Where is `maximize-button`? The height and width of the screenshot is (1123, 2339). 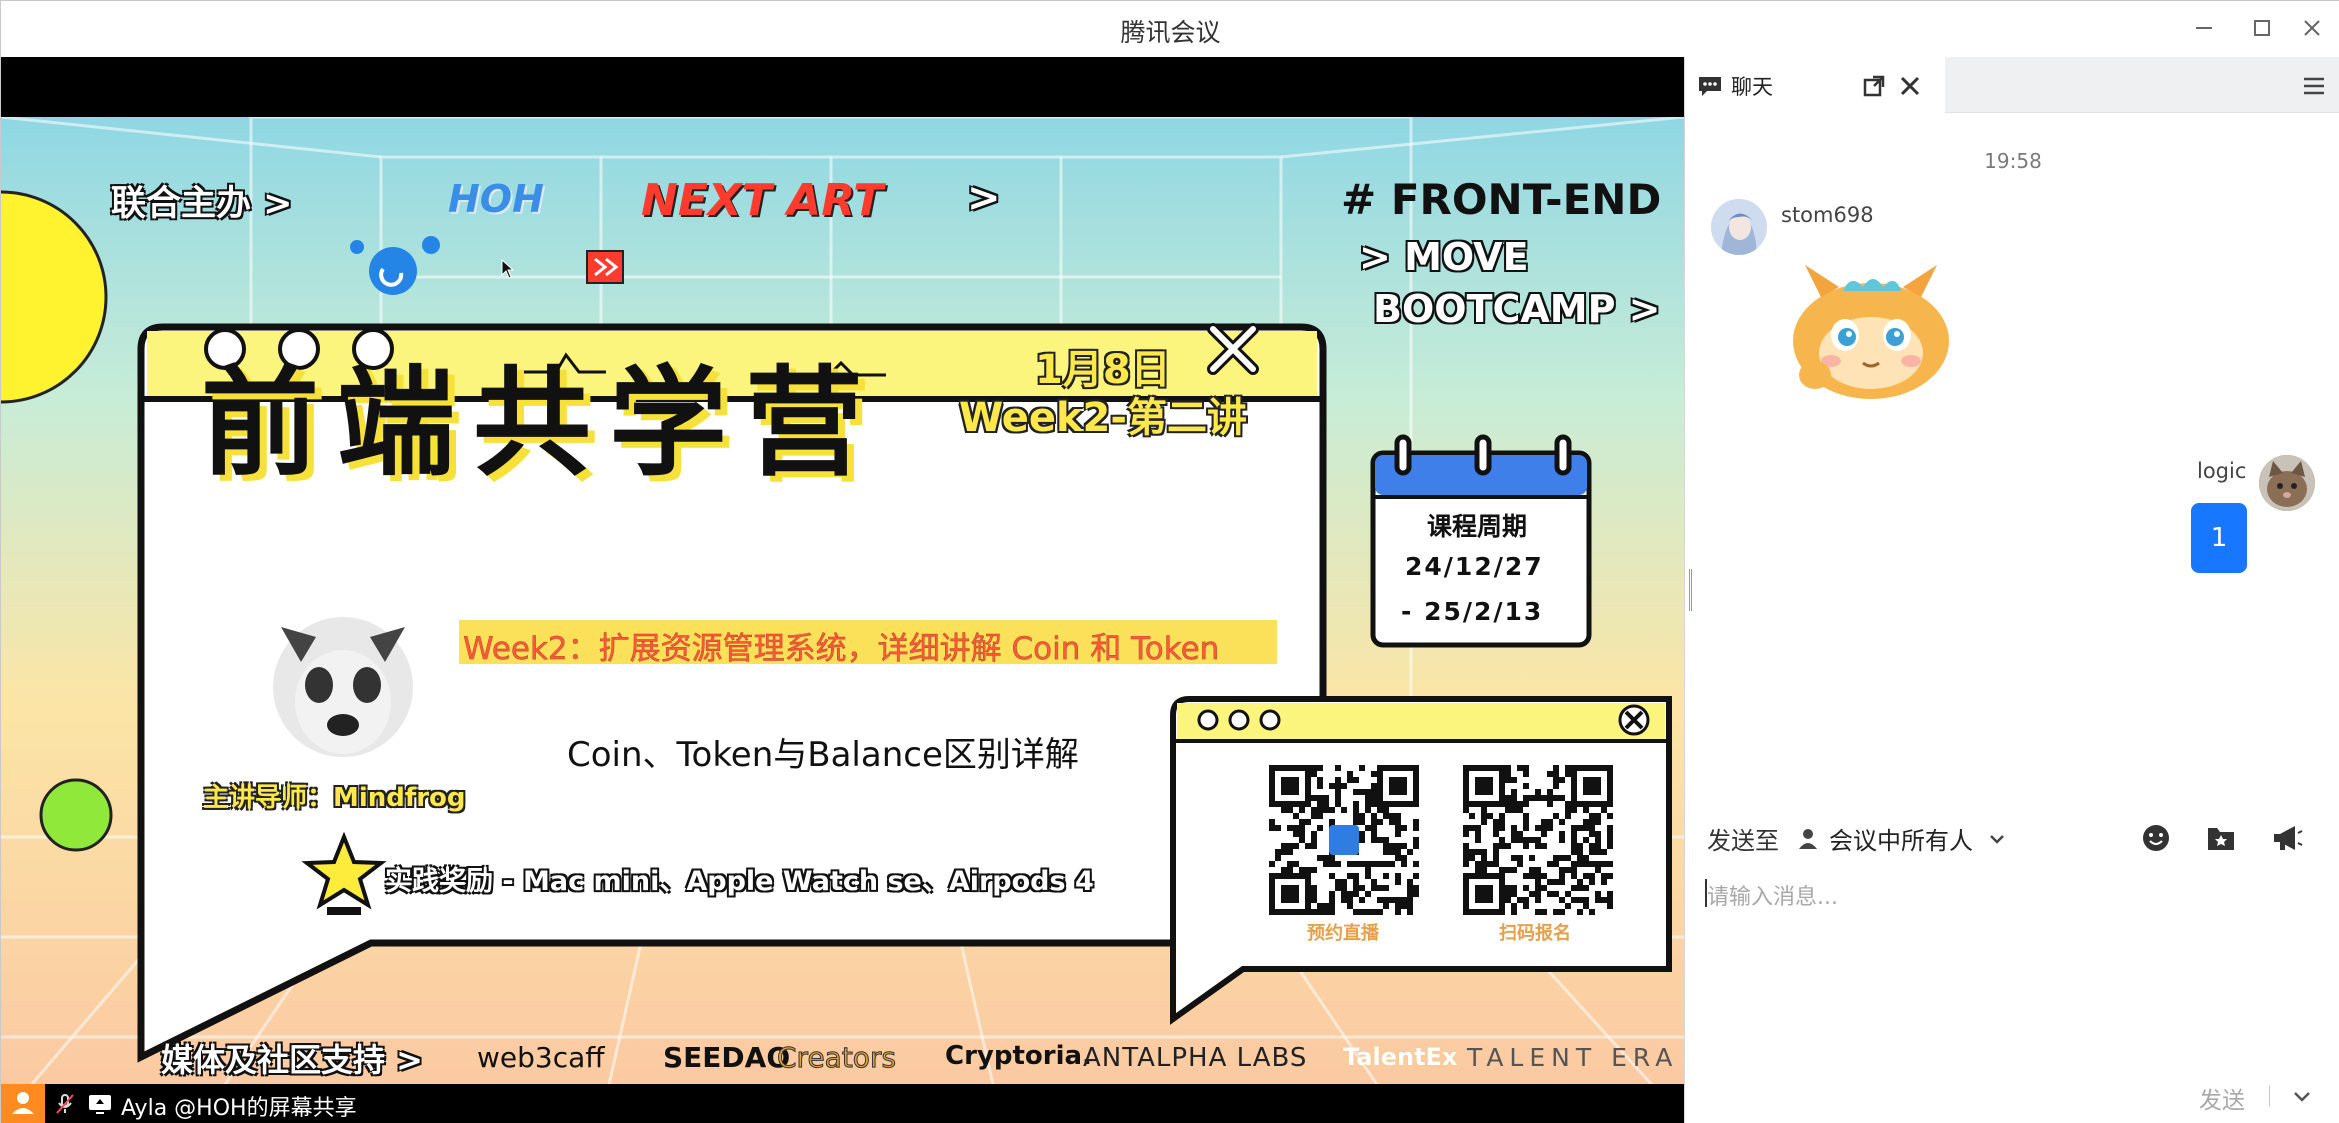 maximize-button is located at coordinates (2262, 28).